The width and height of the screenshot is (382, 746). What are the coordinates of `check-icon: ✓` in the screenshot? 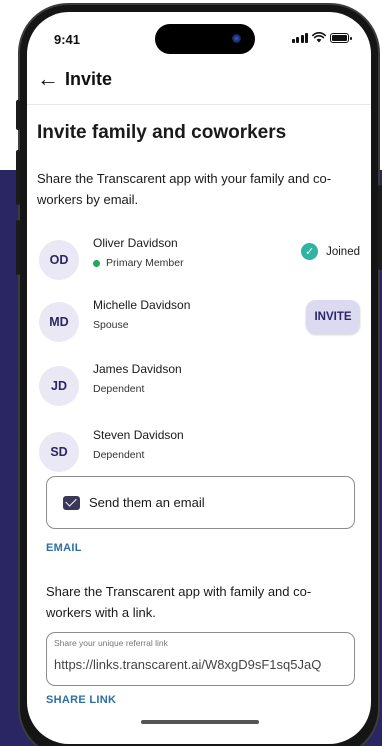 It's located at (310, 251).